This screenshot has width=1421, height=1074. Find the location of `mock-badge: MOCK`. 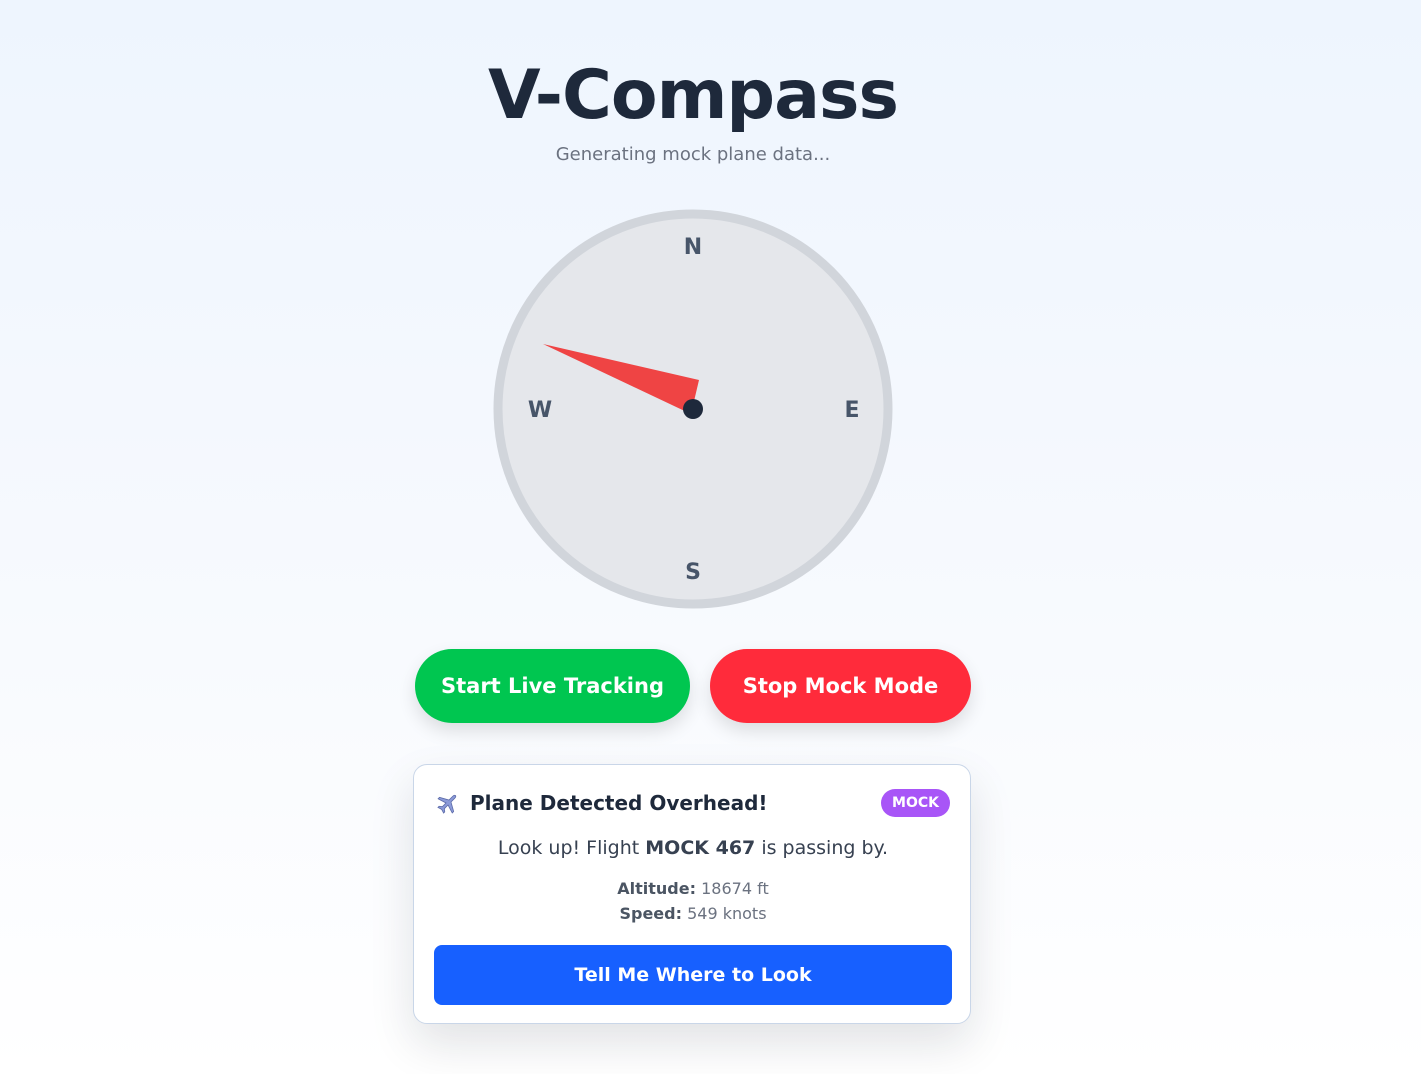

mock-badge: MOCK is located at coordinates (915, 803).